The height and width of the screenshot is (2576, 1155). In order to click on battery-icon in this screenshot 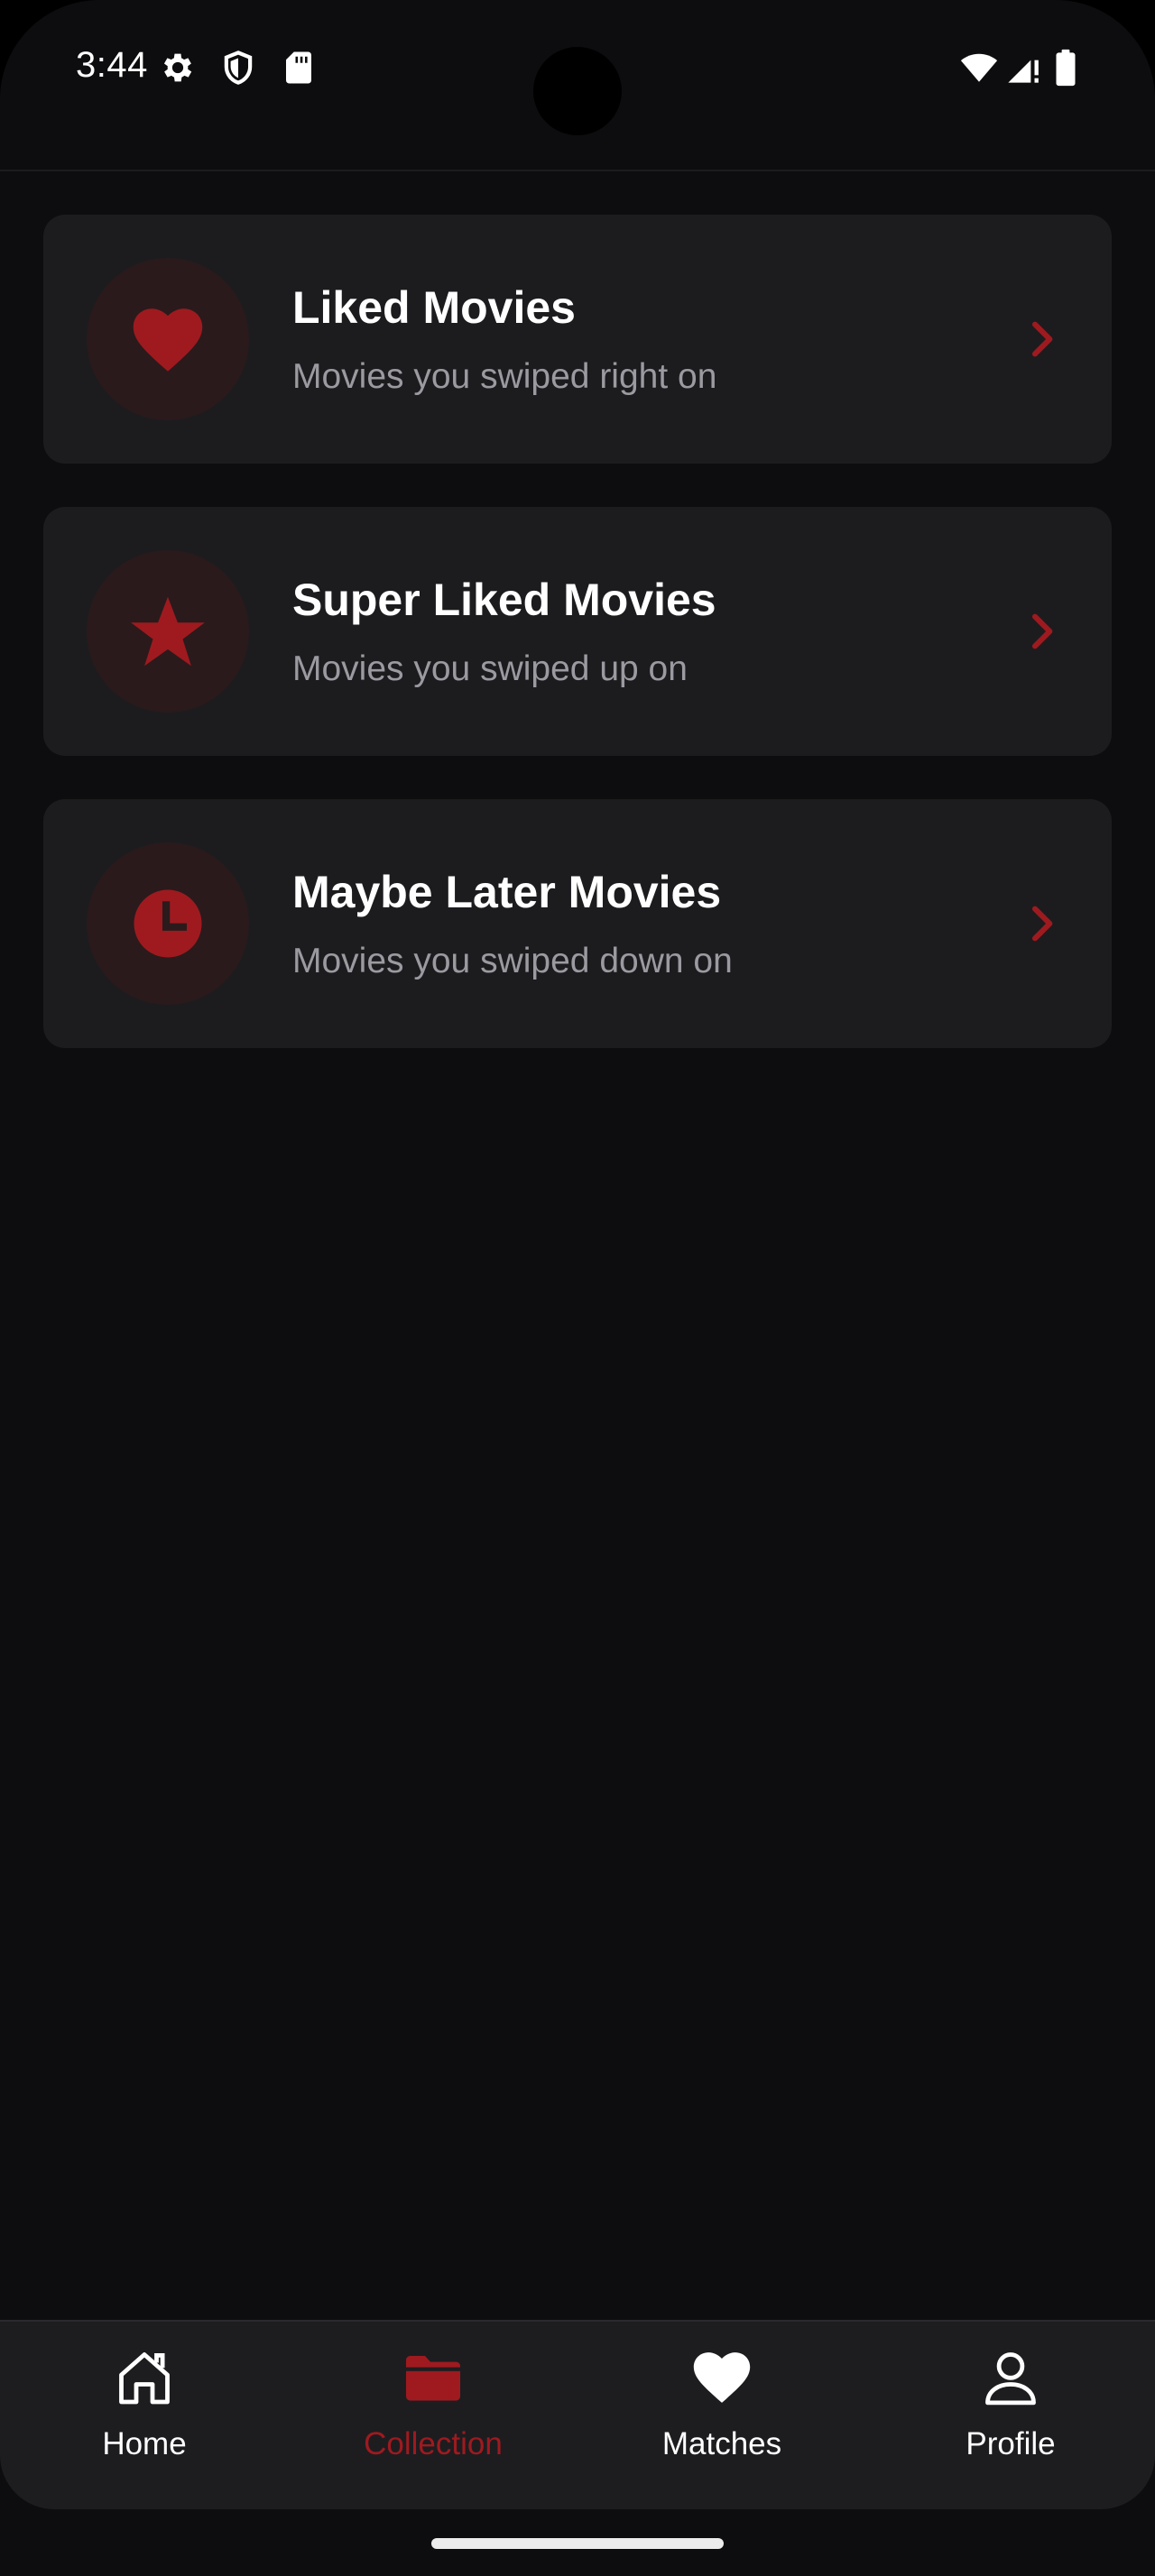, I will do `click(1067, 68)`.